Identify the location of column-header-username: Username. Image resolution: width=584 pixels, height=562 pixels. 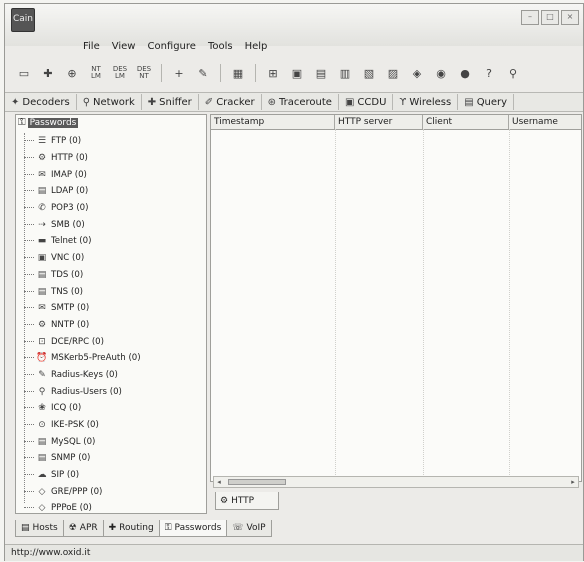
(545, 122).